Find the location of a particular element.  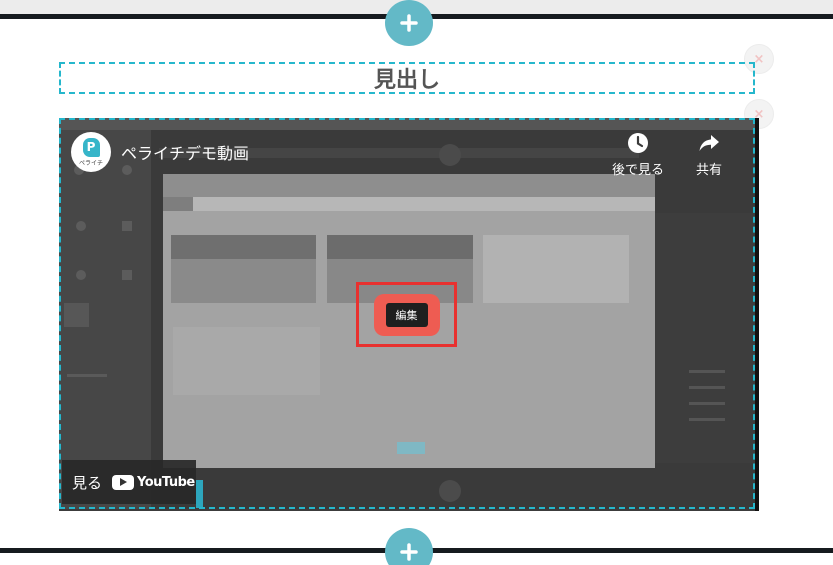

youtube-logo: YouTube is located at coordinates (153, 482).